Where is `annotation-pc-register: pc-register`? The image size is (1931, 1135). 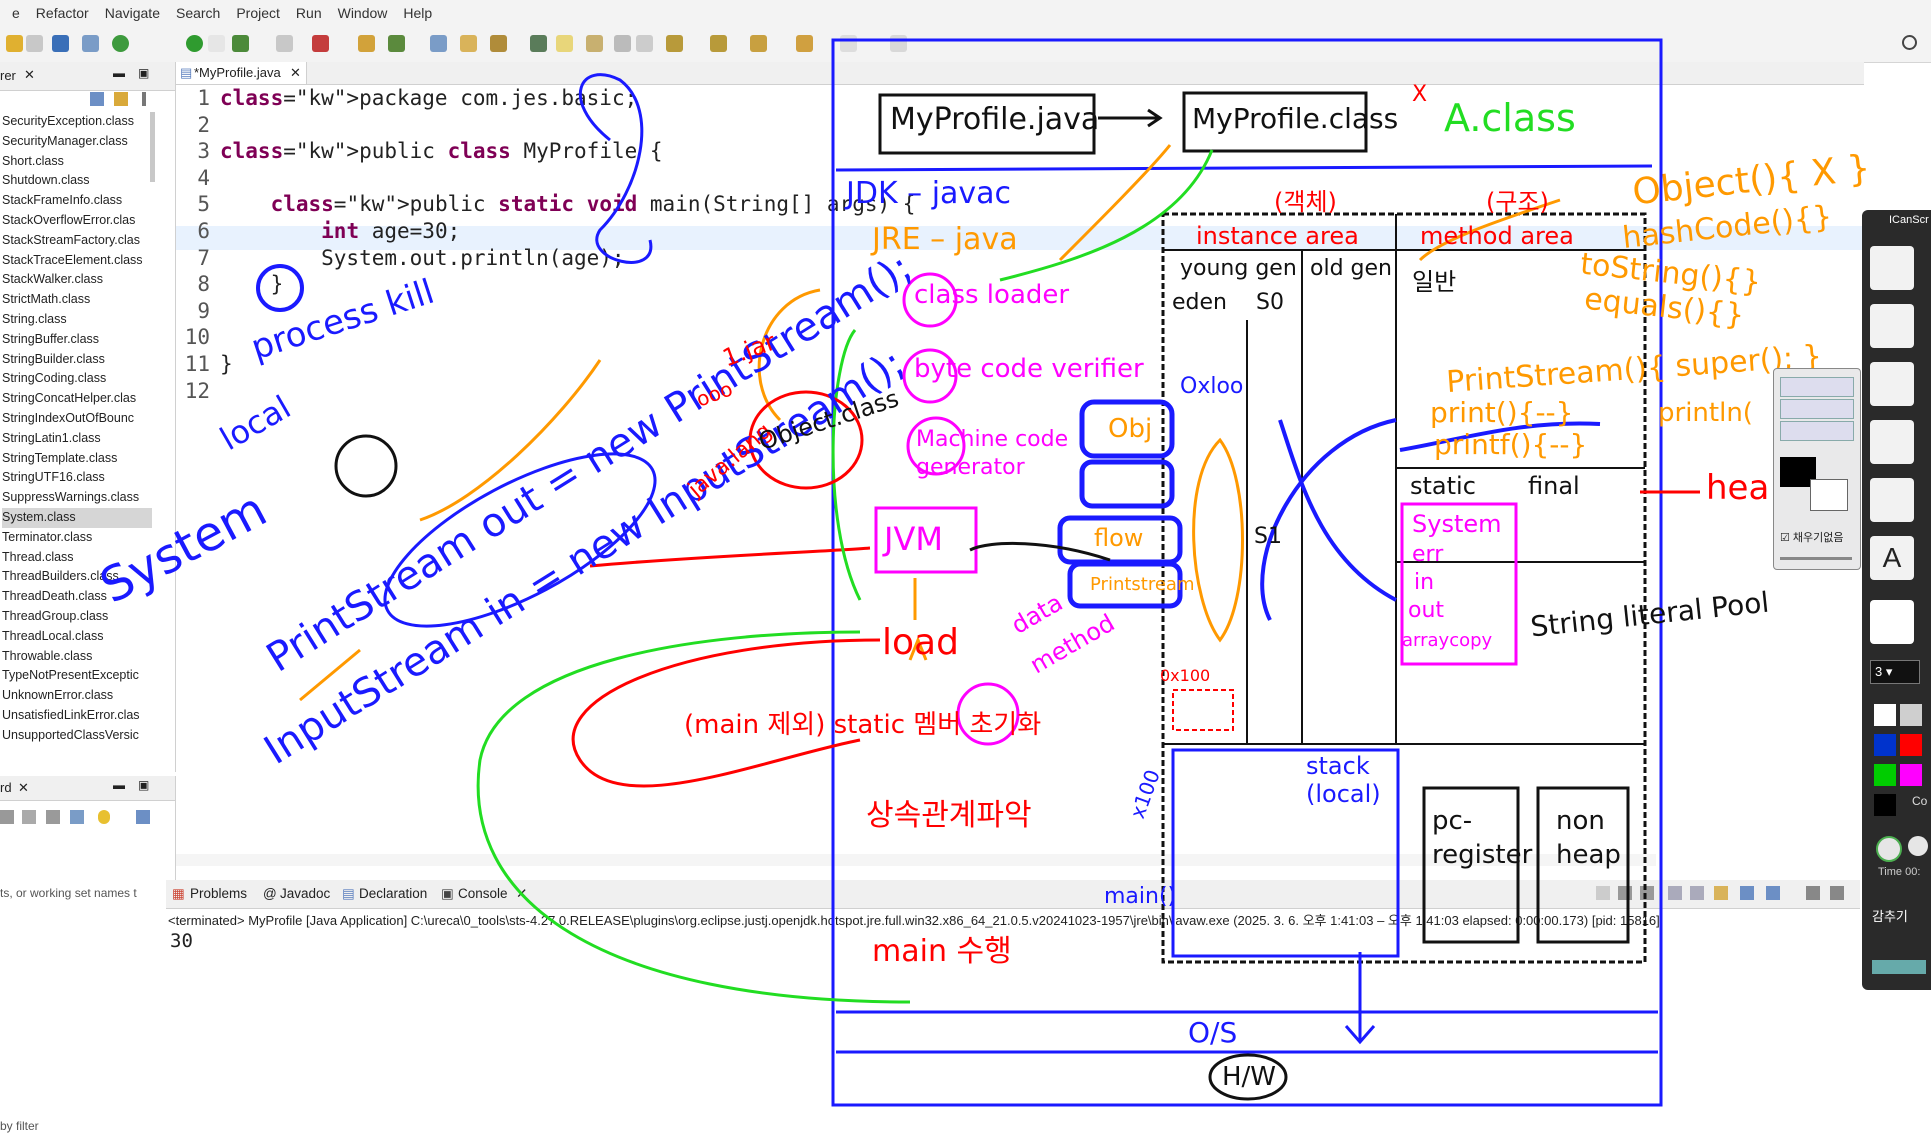 annotation-pc-register: pc-register is located at coordinates (1482, 838).